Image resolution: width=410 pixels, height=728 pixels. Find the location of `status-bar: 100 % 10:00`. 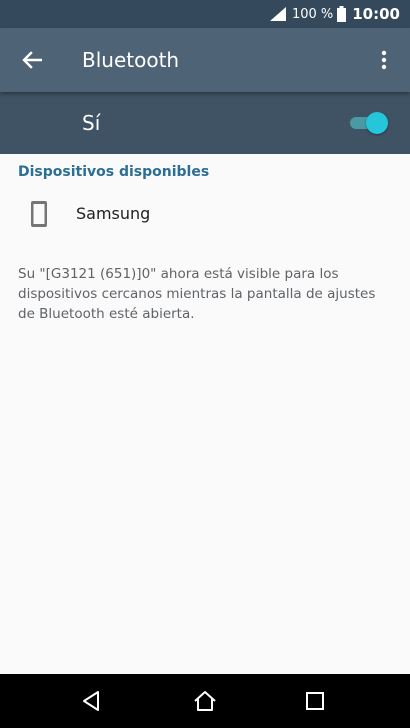

status-bar: 100 % 10:00 is located at coordinates (205, 14).